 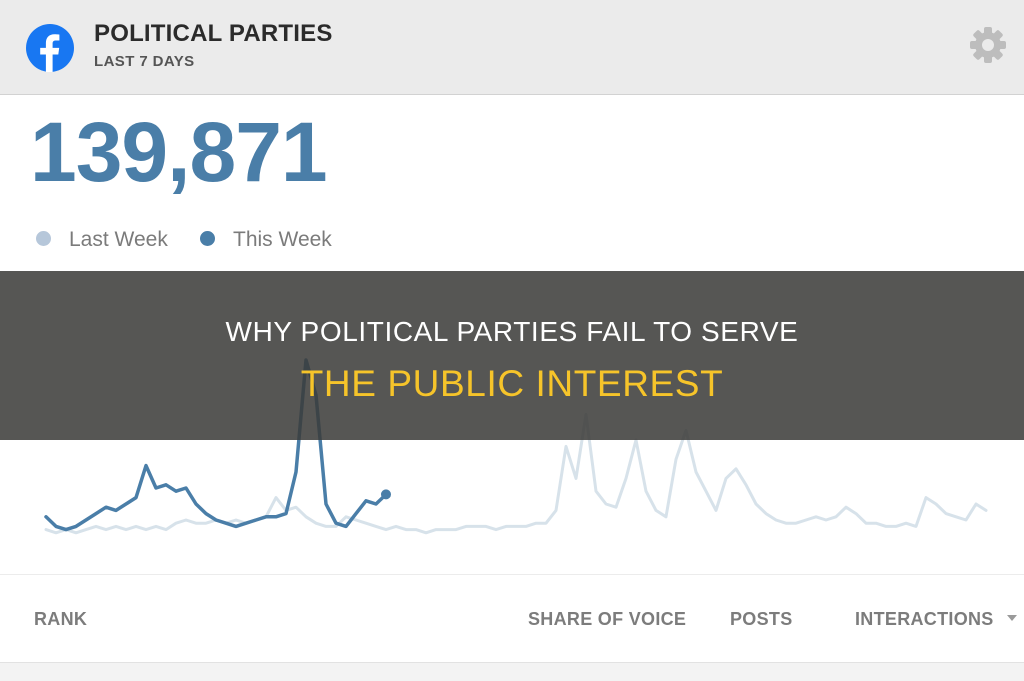 What do you see at coordinates (924, 619) in the screenshot?
I see `column-interactions-label: INTERACTIONS` at bounding box center [924, 619].